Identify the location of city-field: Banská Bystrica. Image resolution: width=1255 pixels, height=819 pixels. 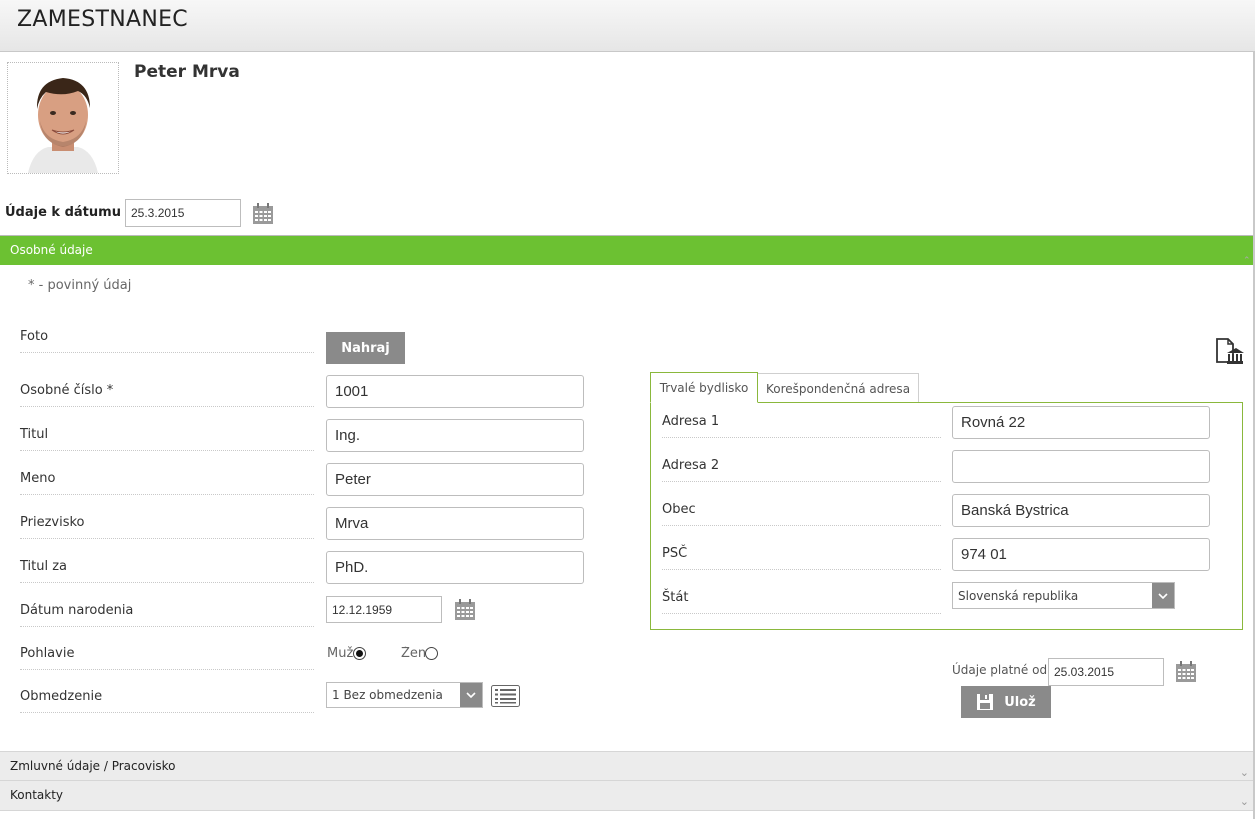
(1081, 510).